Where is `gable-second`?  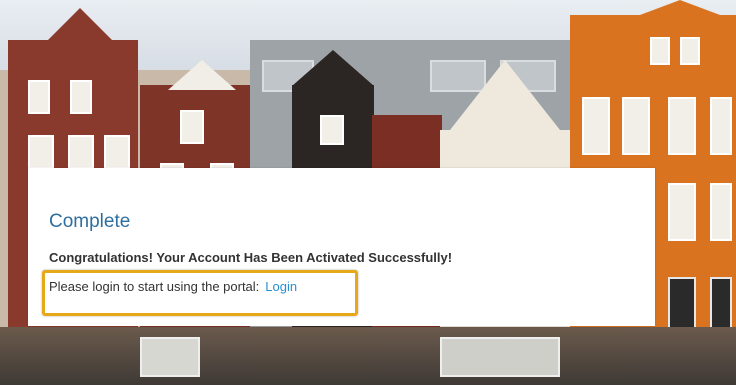
gable-second is located at coordinates (202, 75).